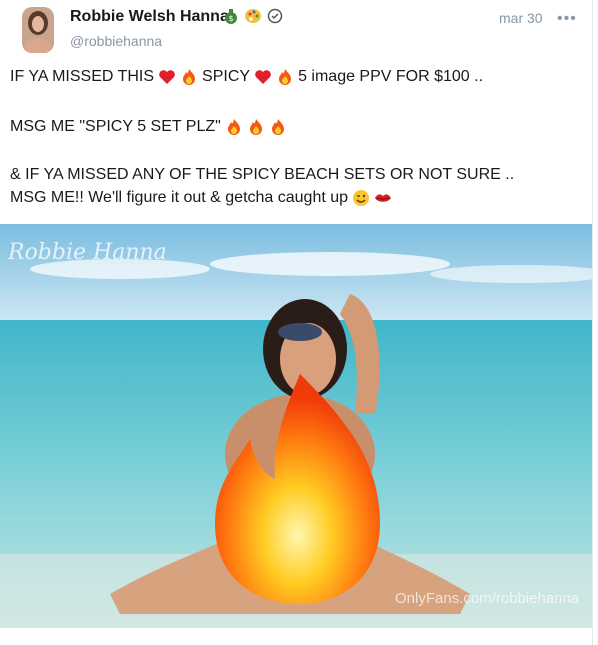 The height and width of the screenshot is (645, 598). What do you see at coordinates (38, 30) in the screenshot?
I see `avatar` at bounding box center [38, 30].